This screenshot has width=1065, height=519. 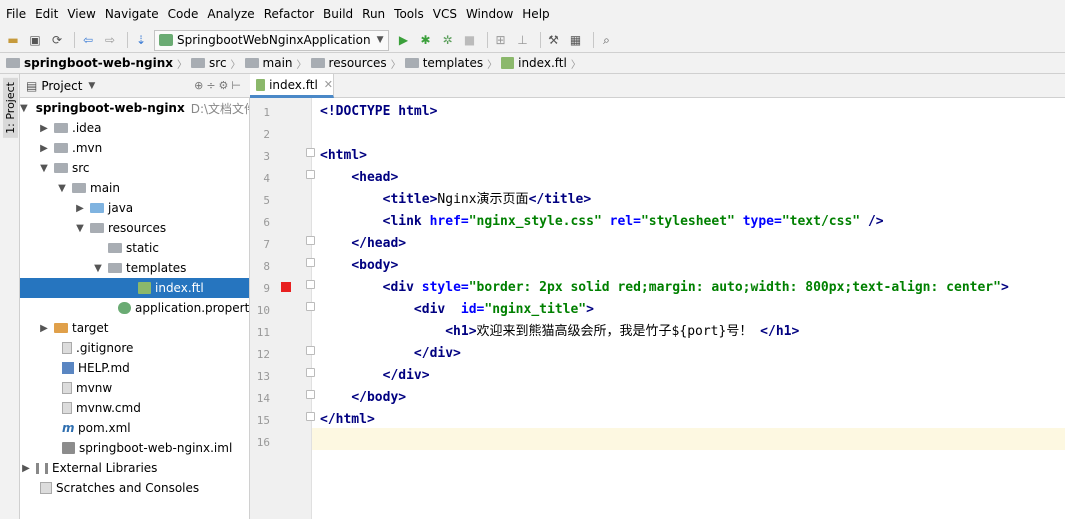 What do you see at coordinates (183, 14) in the screenshot?
I see `menu-code: Code` at bounding box center [183, 14].